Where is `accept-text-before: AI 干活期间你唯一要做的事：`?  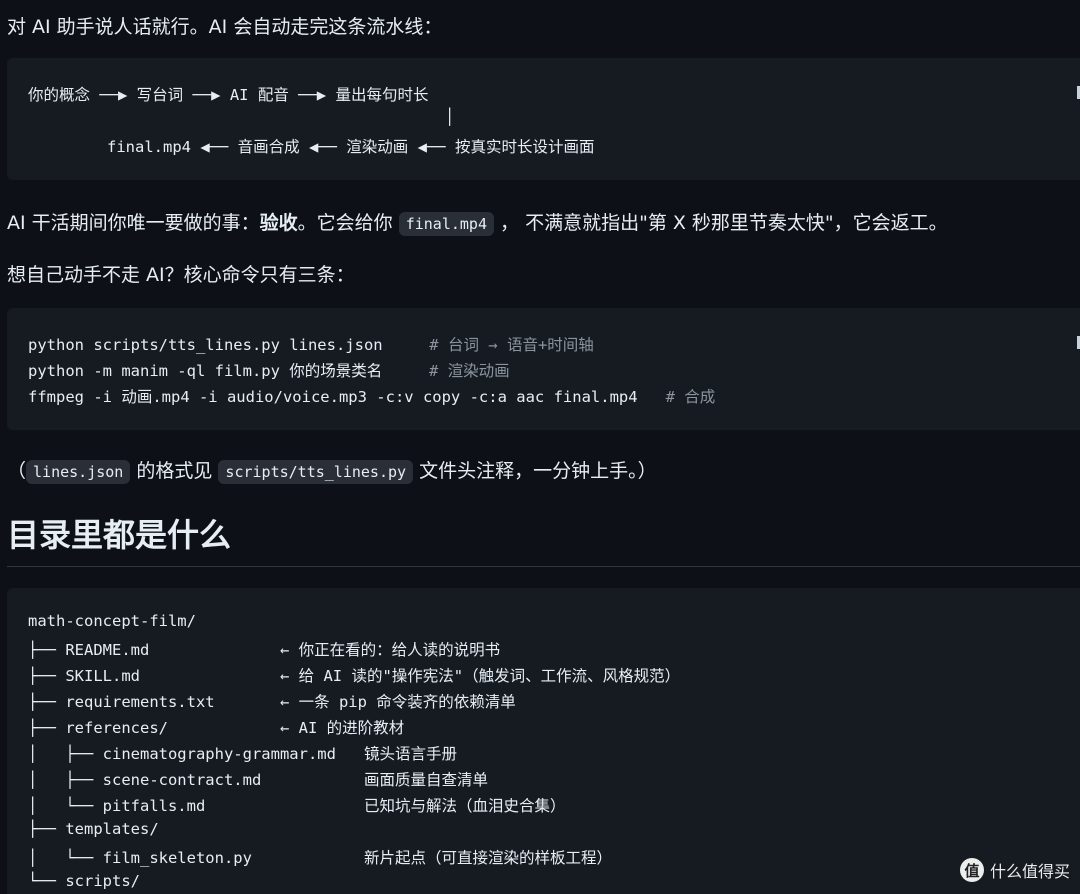 accept-text-before: AI 干活期间你唯一要做的事： is located at coordinates (133, 223).